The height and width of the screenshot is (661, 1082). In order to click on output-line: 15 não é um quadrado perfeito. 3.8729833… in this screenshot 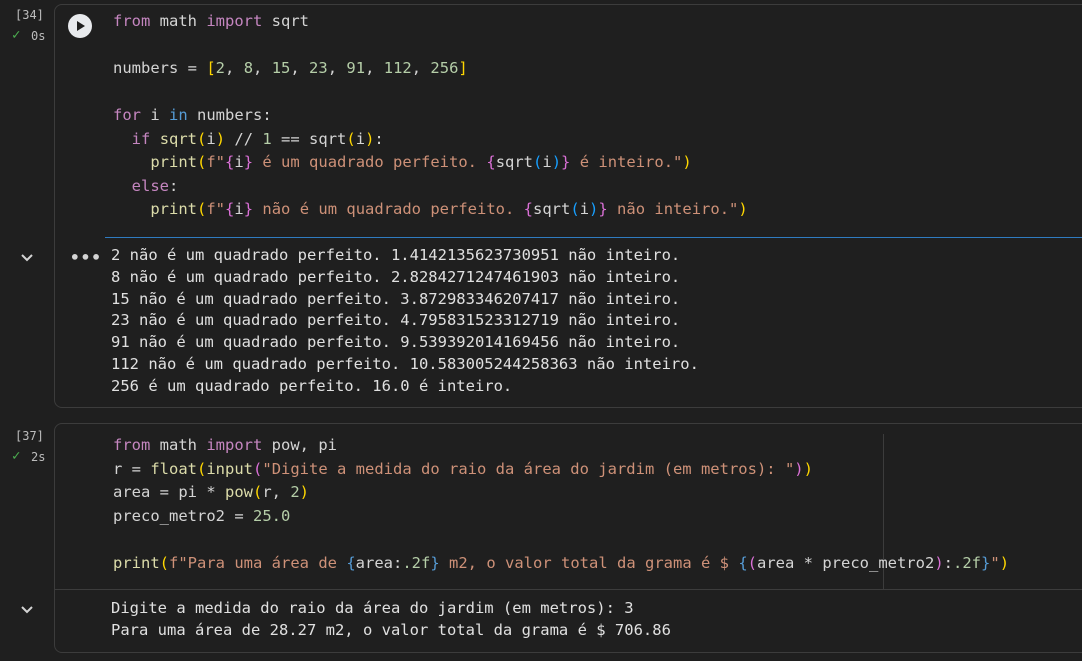, I will do `click(396, 298)`.